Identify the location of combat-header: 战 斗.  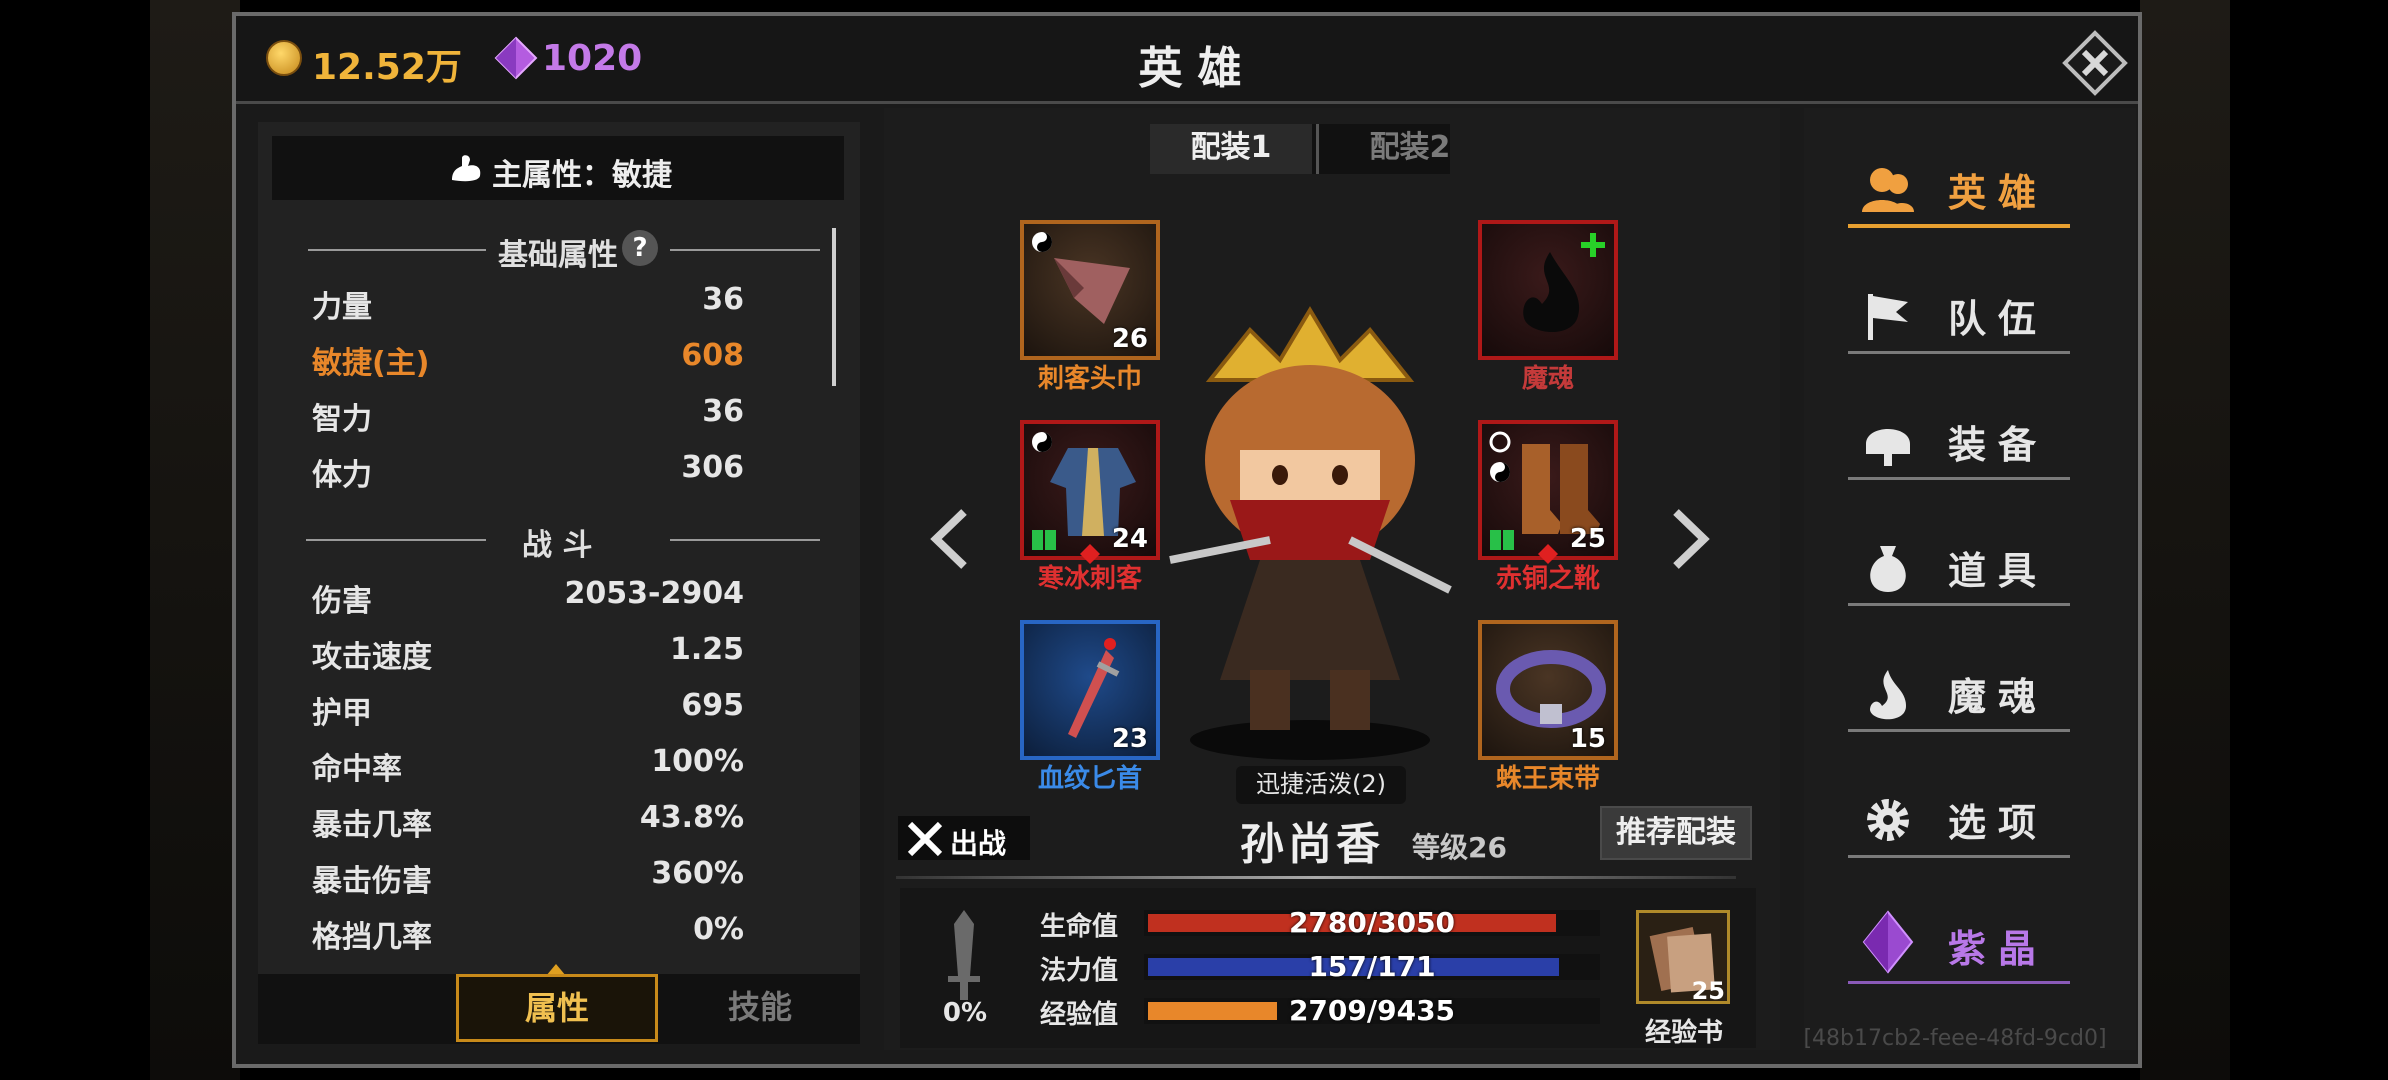
(548, 541).